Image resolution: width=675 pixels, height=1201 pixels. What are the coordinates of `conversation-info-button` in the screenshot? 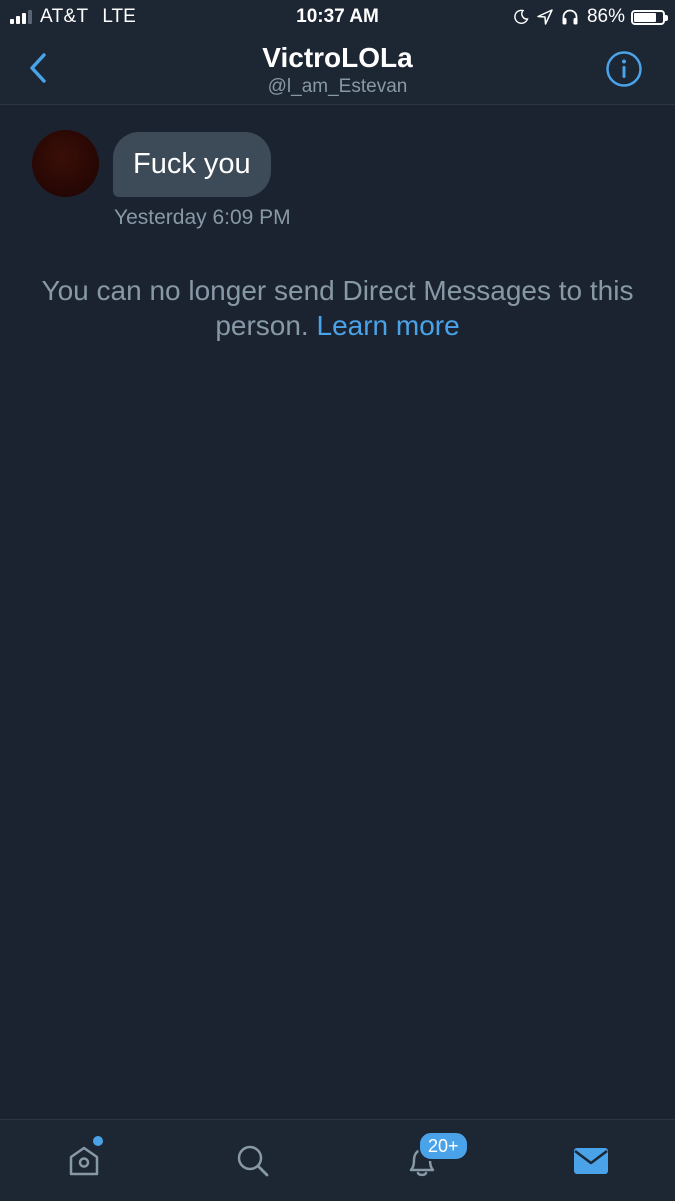 It's located at (624, 69).